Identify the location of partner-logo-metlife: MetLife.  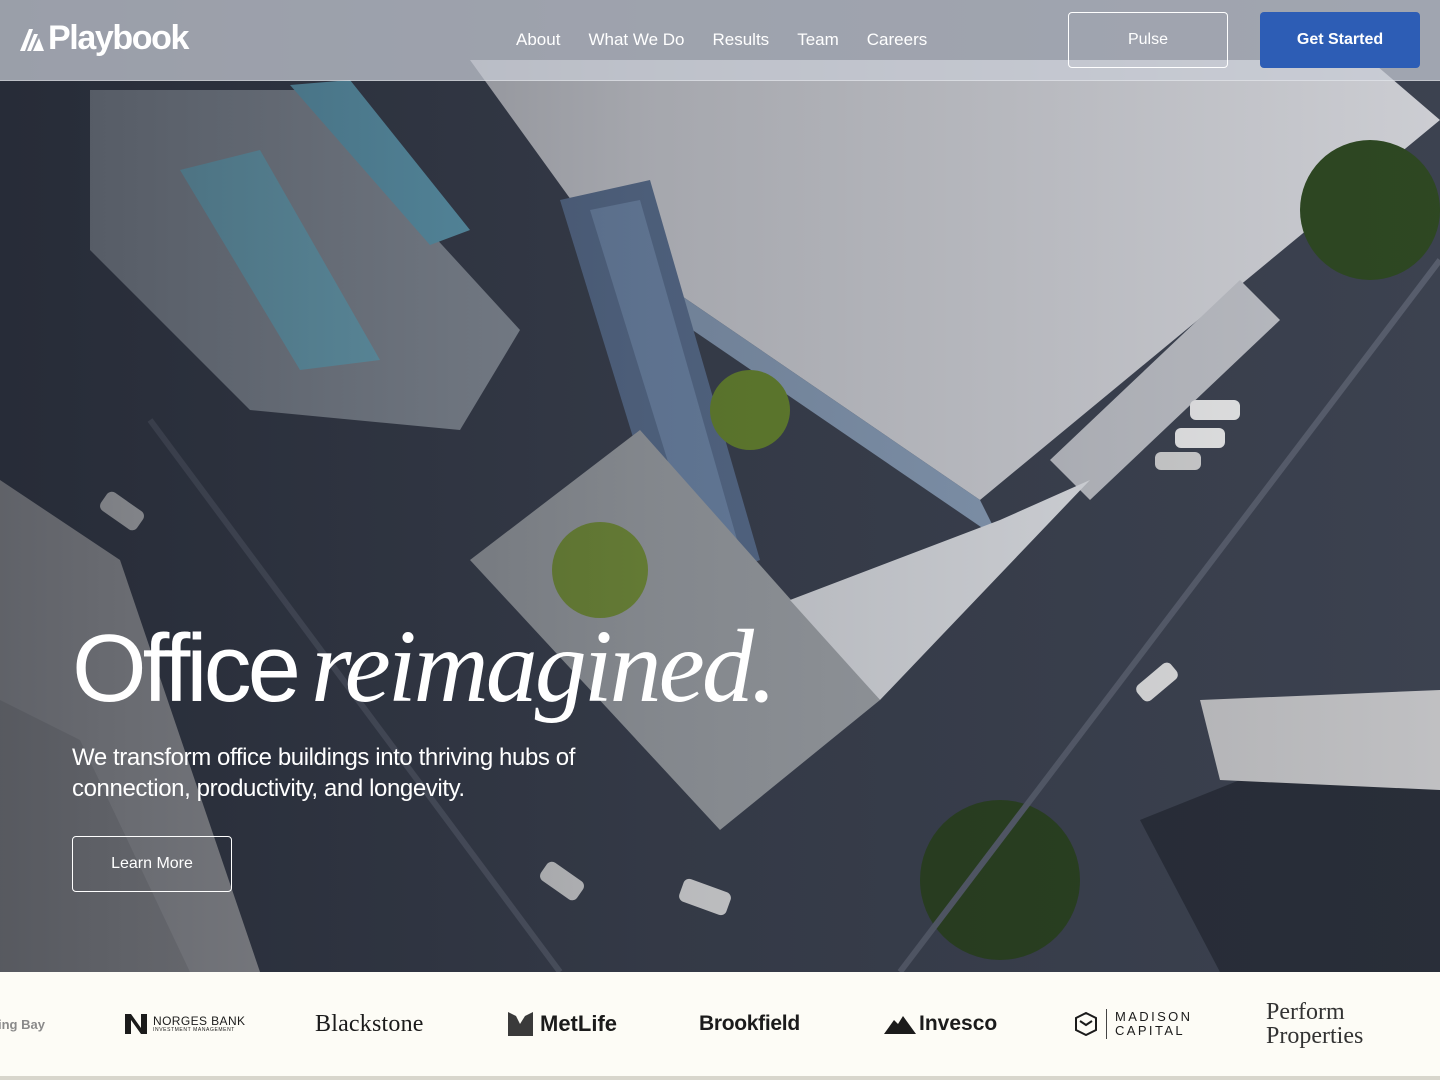
(562, 1024).